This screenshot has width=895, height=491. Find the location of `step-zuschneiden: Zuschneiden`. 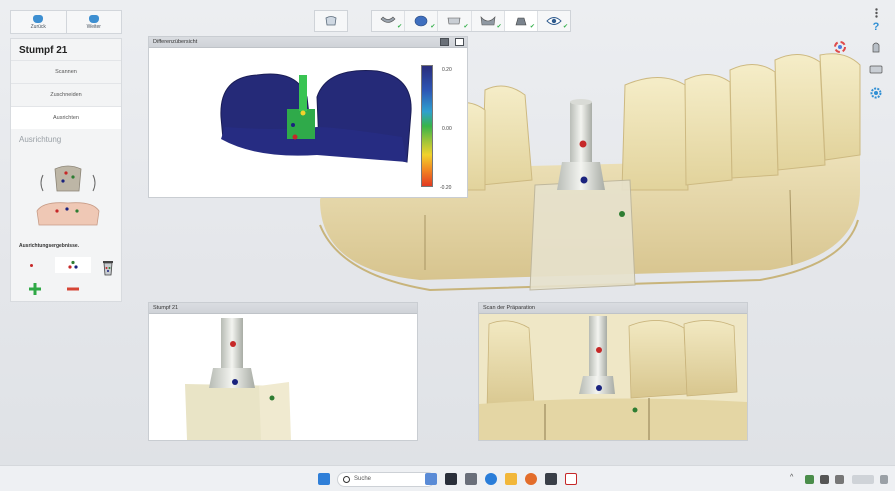

step-zuschneiden: Zuschneiden is located at coordinates (66, 94).